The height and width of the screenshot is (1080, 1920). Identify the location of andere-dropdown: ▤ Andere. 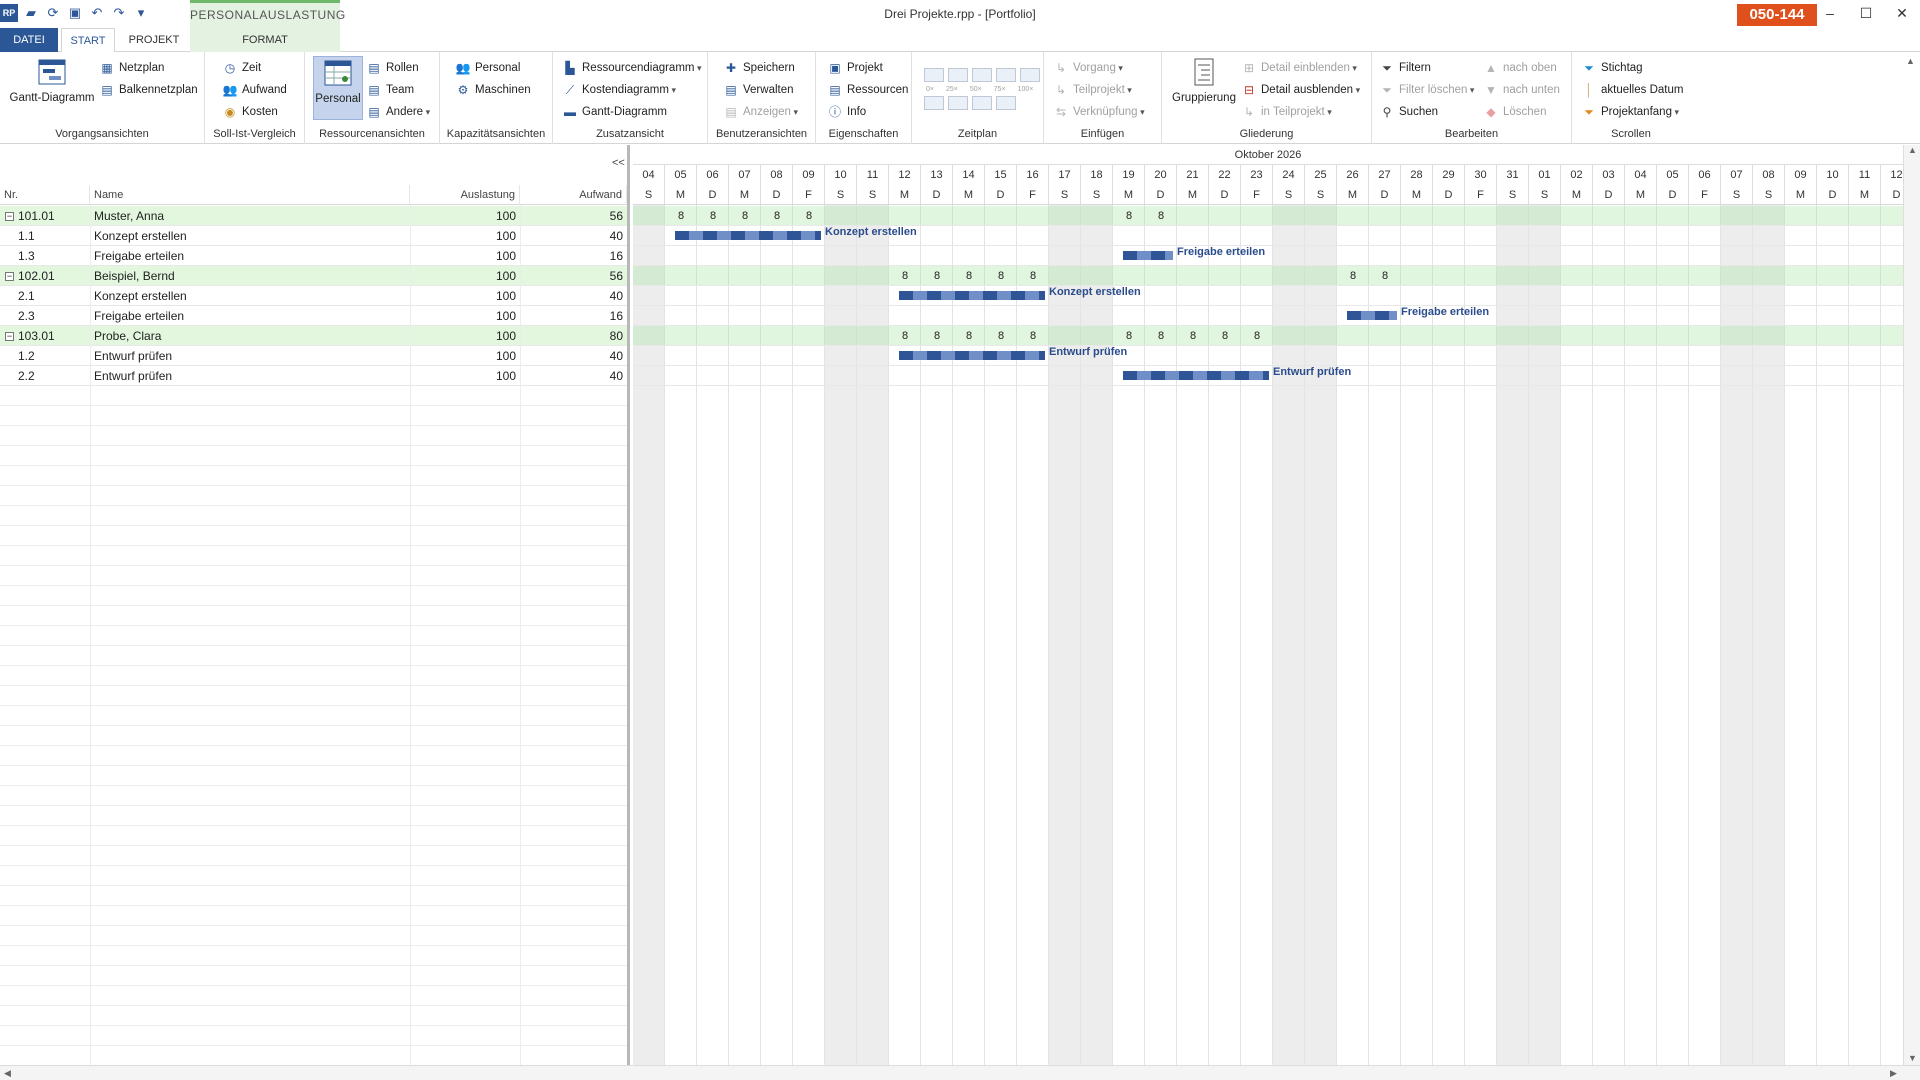
(398, 112).